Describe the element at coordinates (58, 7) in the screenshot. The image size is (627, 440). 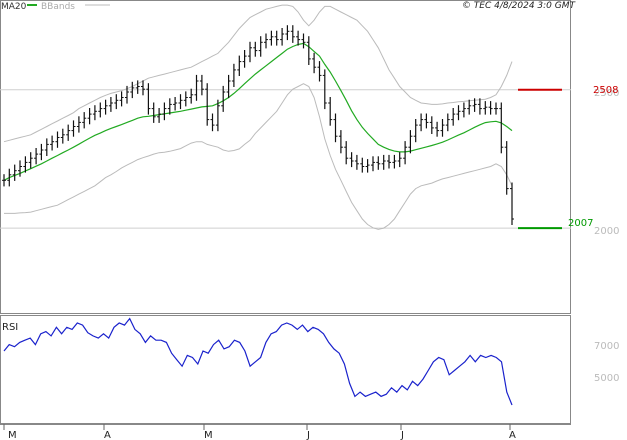
I see `legend-bb: BBands` at that location.